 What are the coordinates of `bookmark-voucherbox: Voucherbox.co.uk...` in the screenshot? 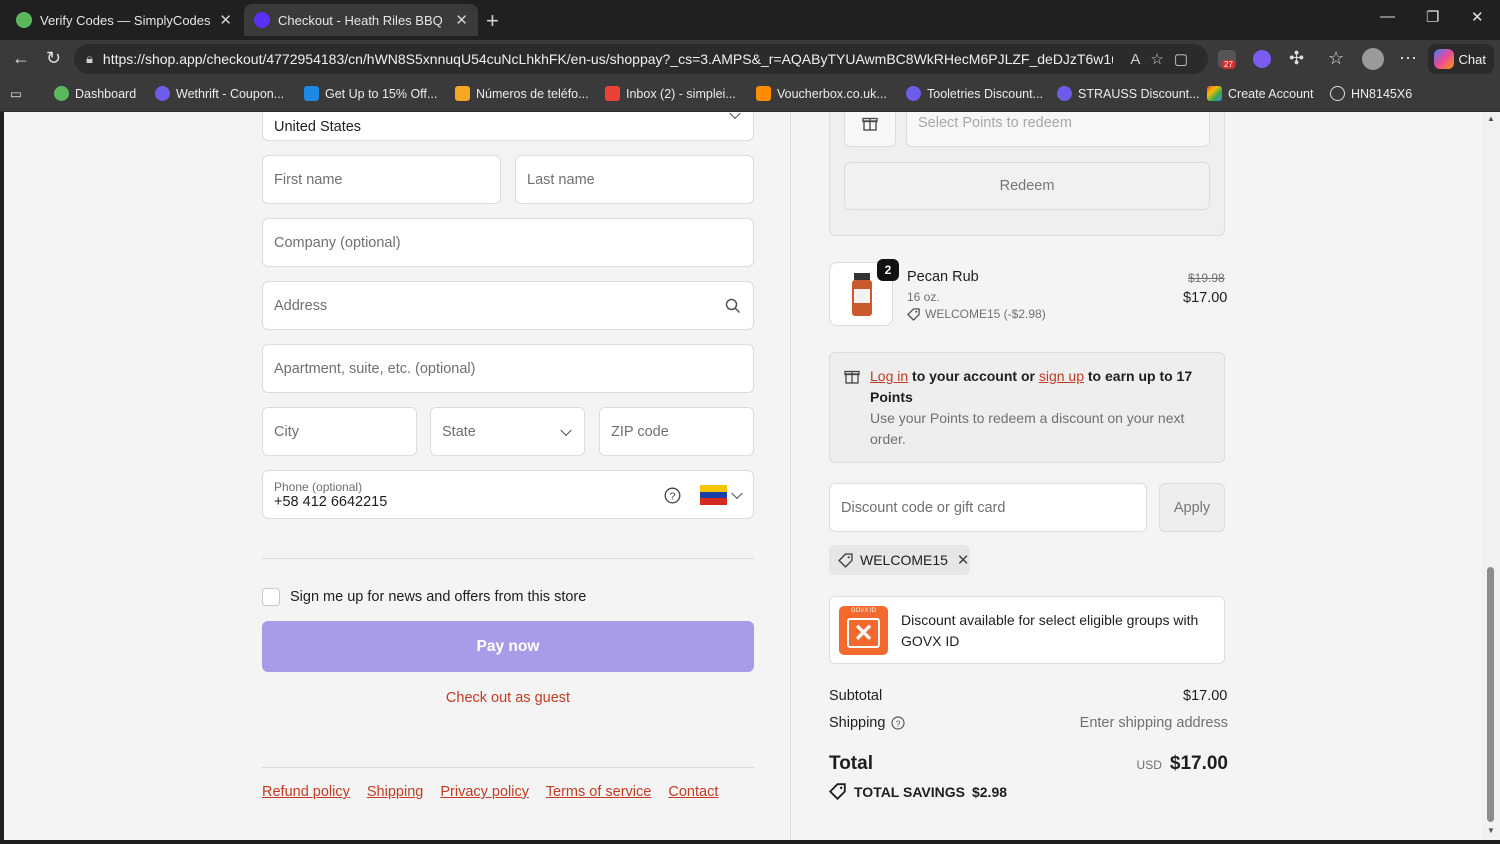 It's located at (821, 93).